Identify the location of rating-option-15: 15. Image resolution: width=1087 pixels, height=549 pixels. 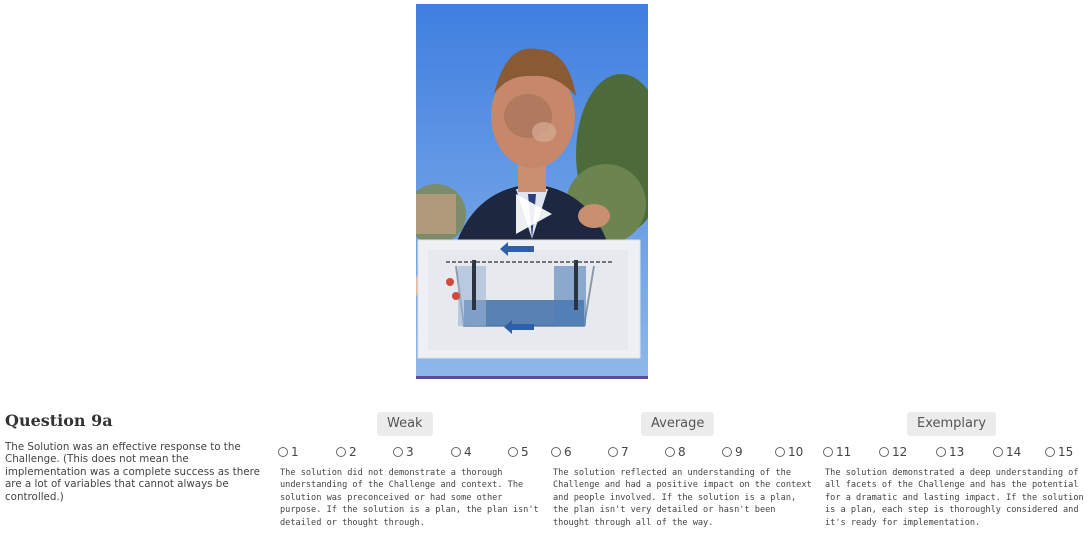
(1059, 452).